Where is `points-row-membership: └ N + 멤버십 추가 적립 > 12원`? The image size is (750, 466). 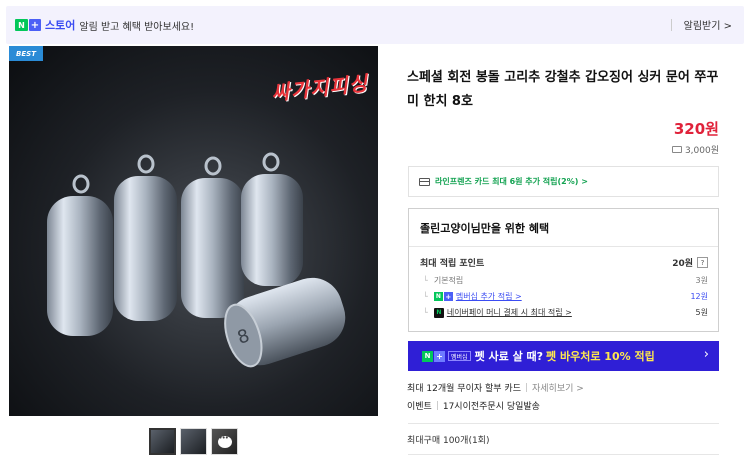 points-row-membership: └ N + 멤버십 추가 적립 > 12원 is located at coordinates (564, 296).